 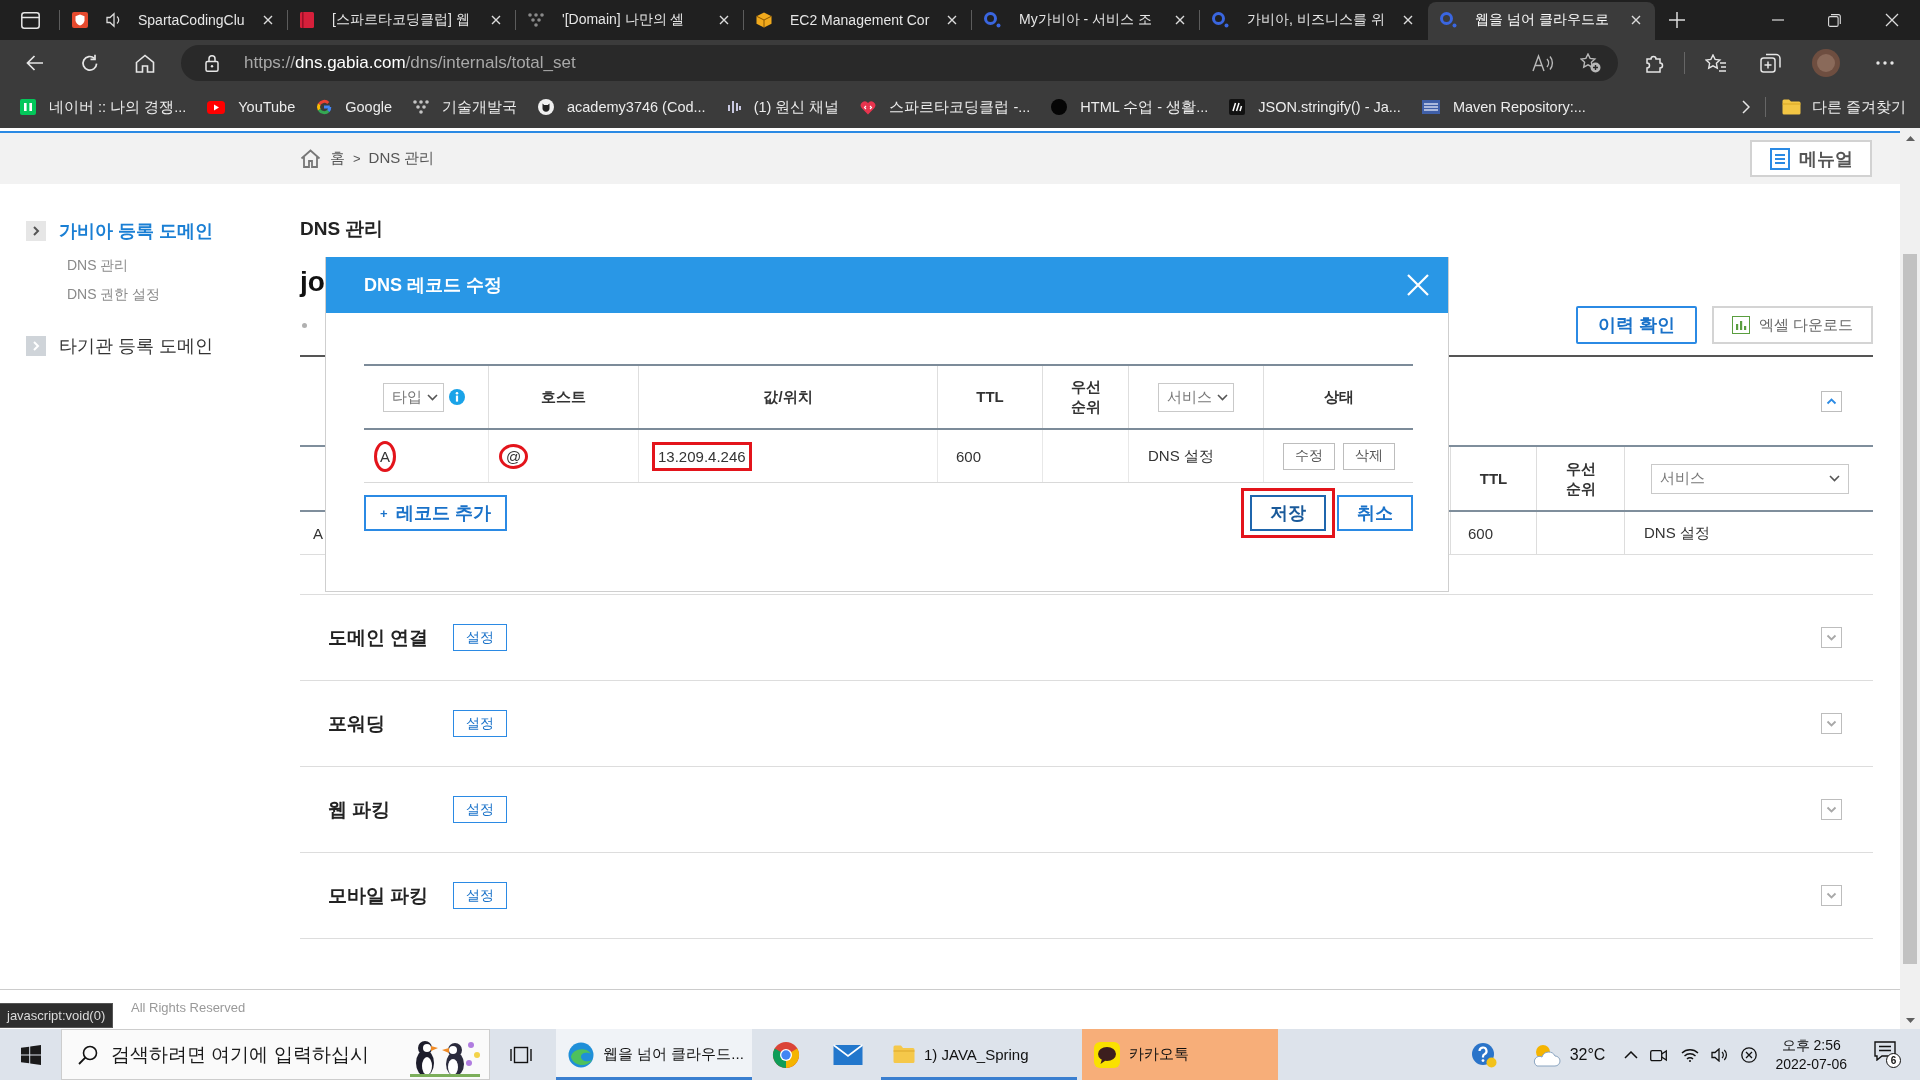 I want to click on manual-button: 메뉴얼, so click(x=1811, y=158).